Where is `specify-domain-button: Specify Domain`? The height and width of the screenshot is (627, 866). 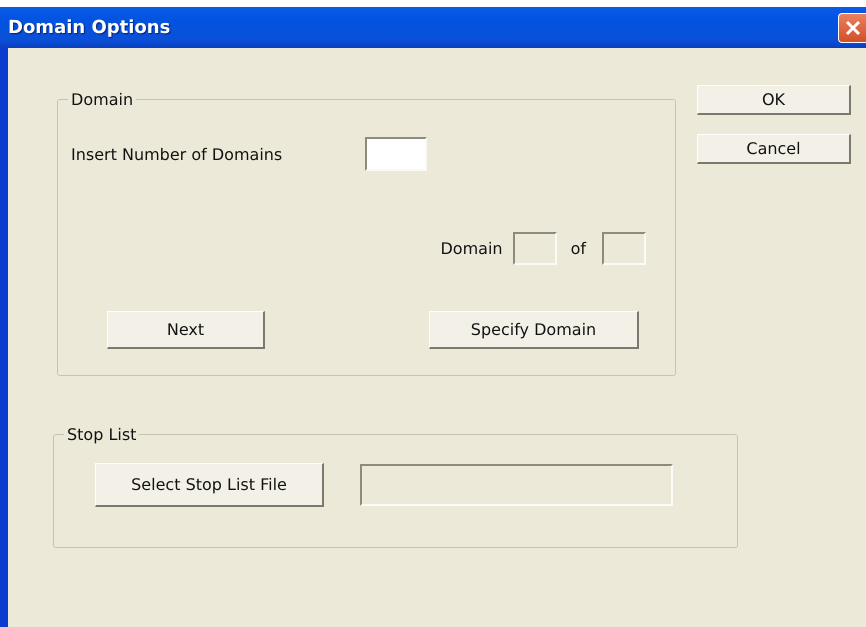
specify-domain-button: Specify Domain is located at coordinates (534, 330).